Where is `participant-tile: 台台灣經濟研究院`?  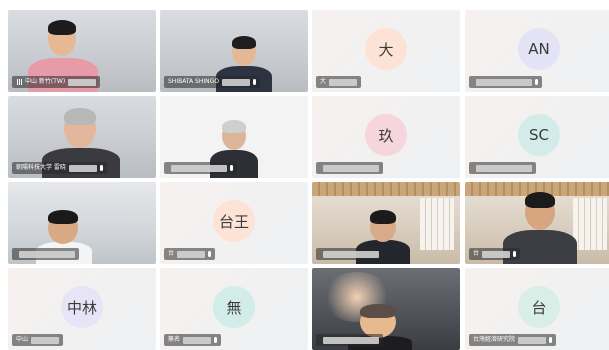
participant-tile: 台台灣經濟研究院 is located at coordinates (537, 309).